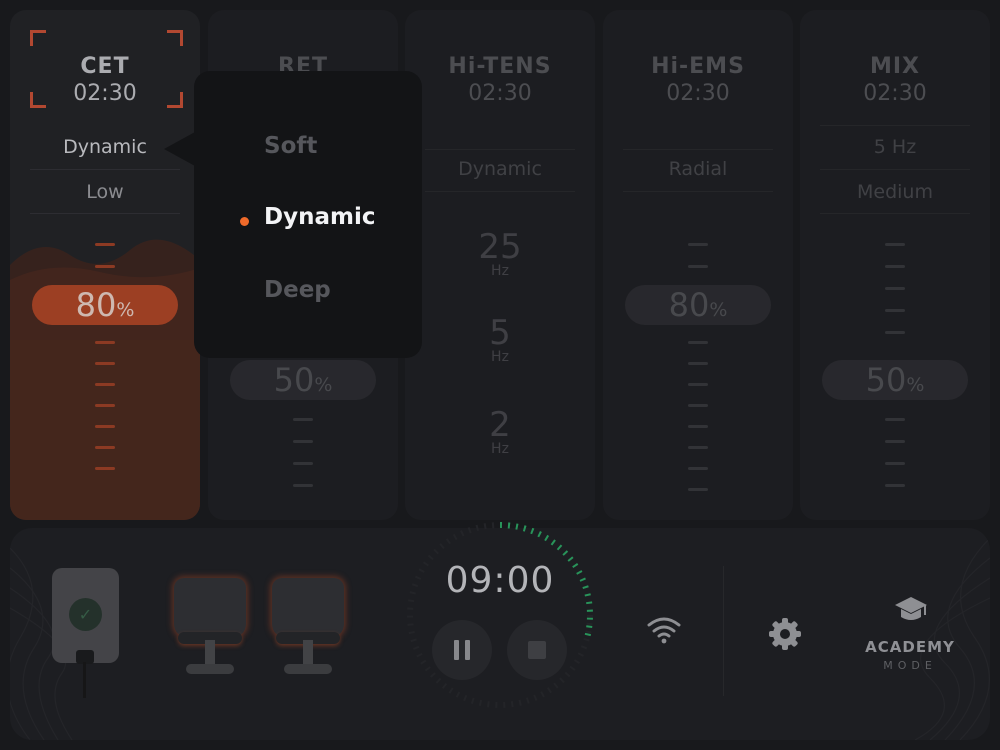 This screenshot has height=750, width=1000. Describe the element at coordinates (290, 146) in the screenshot. I see `dropdown-option-soft: Soft` at that location.